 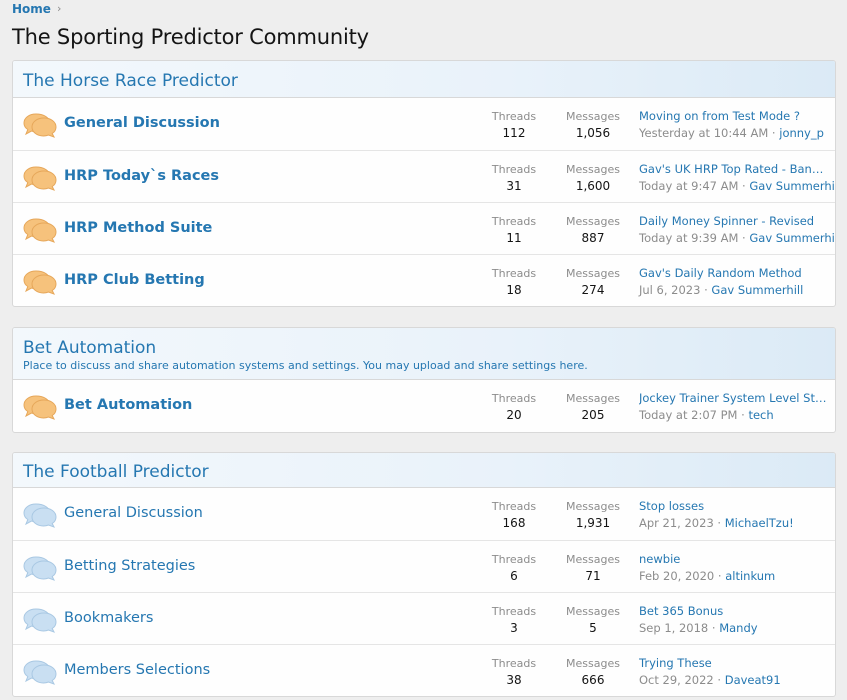 What do you see at coordinates (514, 672) in the screenshot?
I see `threads-stat: Threads 38` at bounding box center [514, 672].